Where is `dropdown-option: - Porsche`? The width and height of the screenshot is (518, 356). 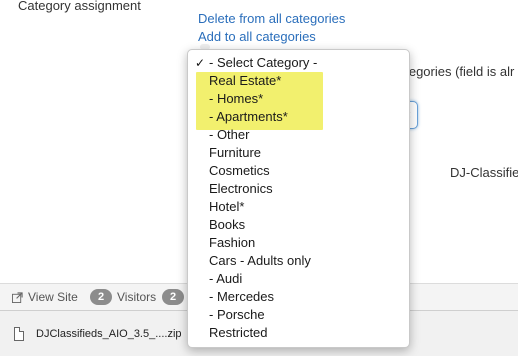
dropdown-option: - Porsche is located at coordinates (298, 315).